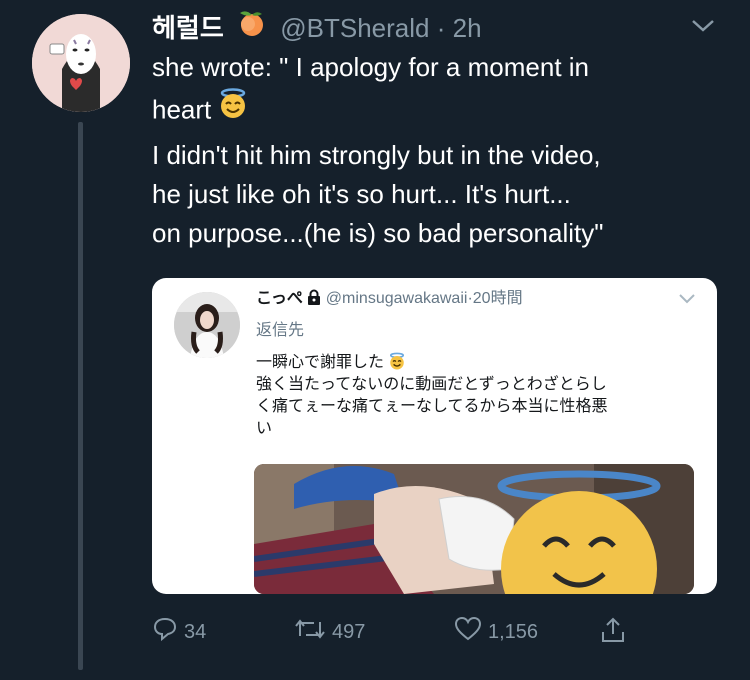  Describe the element at coordinates (378, 233) in the screenshot. I see `tweet-text-line: on purpose...(he is) so bad personality"` at that location.